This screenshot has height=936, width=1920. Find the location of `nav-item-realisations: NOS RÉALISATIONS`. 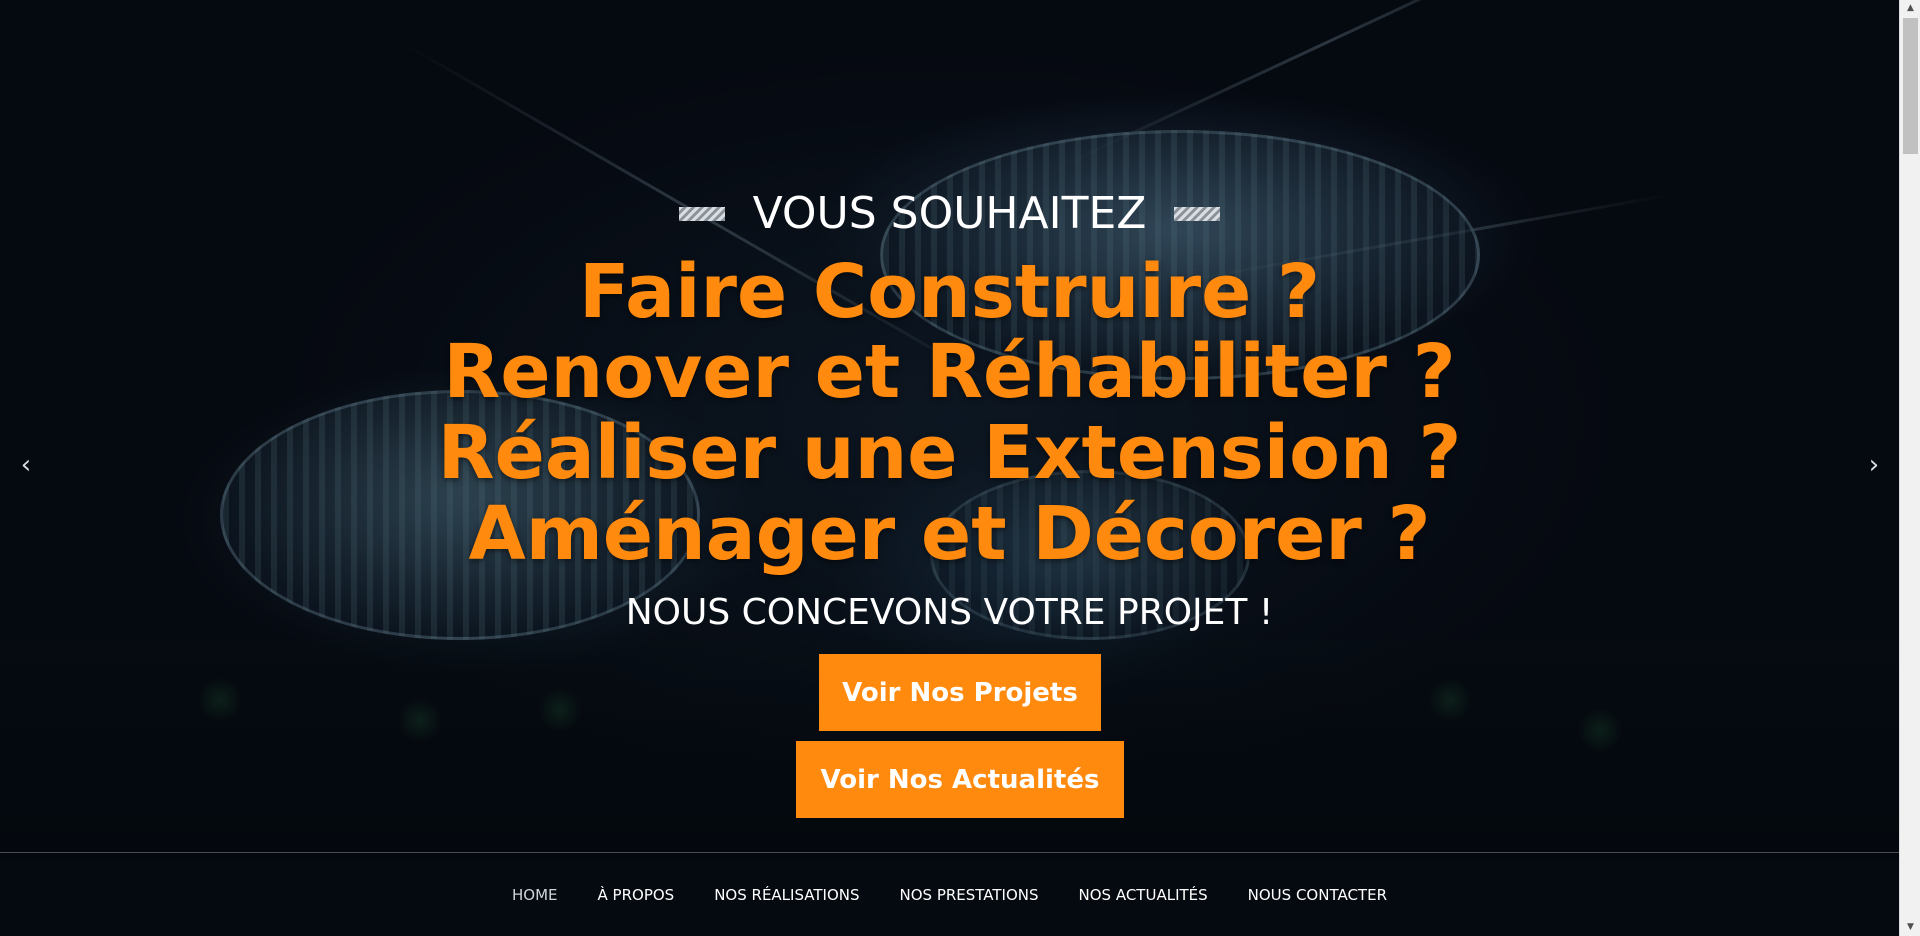

nav-item-realisations: NOS RÉALISATIONS is located at coordinates (786, 895).